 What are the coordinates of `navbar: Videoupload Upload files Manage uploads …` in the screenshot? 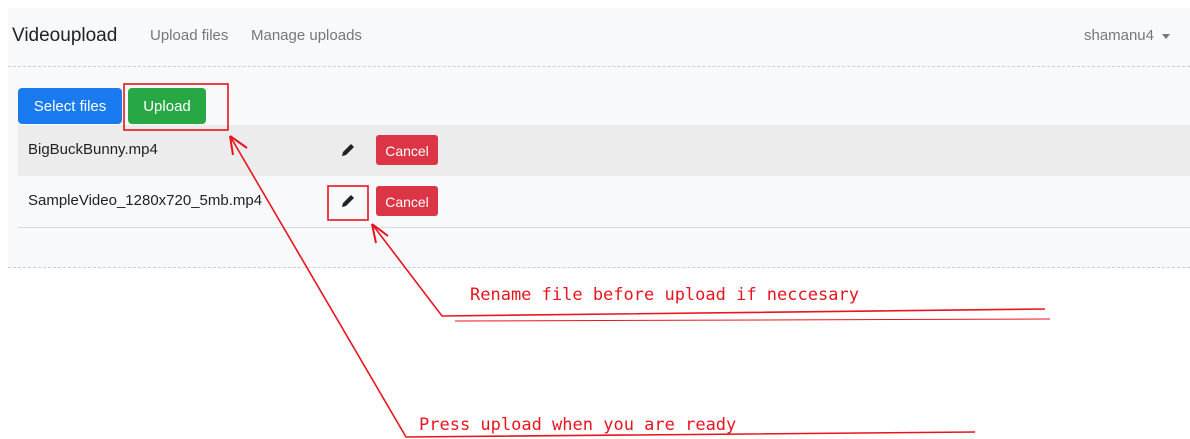 It's located at (599, 37).